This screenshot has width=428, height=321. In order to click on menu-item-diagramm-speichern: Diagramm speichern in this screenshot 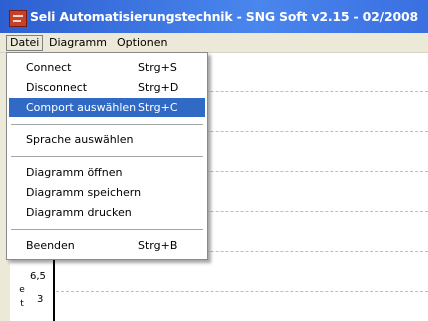, I will do `click(107, 192)`.